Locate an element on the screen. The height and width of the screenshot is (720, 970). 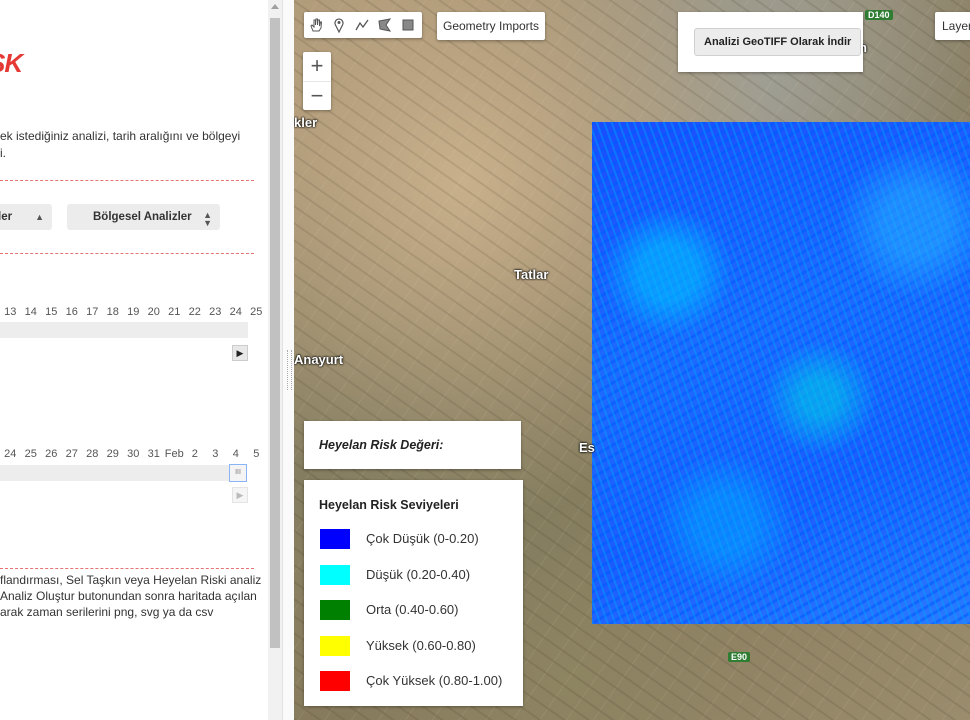
date-slider-ticks: 24 25 26 27 28 29 30 31 Feb 2 3 4 5 is located at coordinates (133, 454).